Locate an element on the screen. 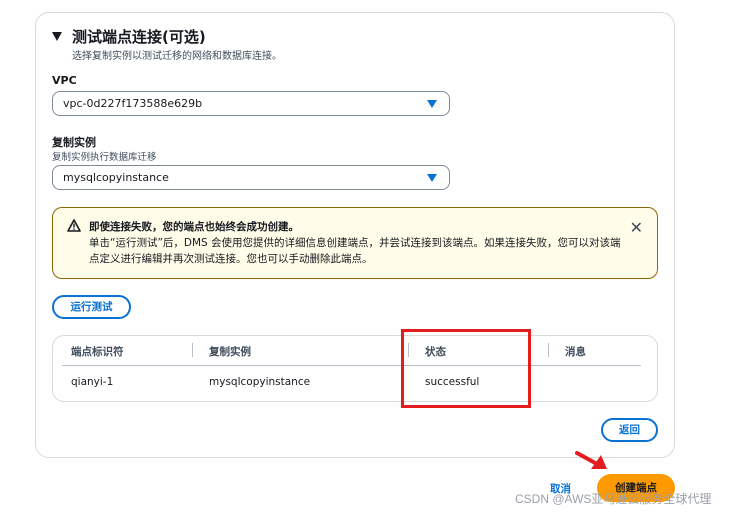 The image size is (752, 512). close-icon: ✕ is located at coordinates (636, 227).